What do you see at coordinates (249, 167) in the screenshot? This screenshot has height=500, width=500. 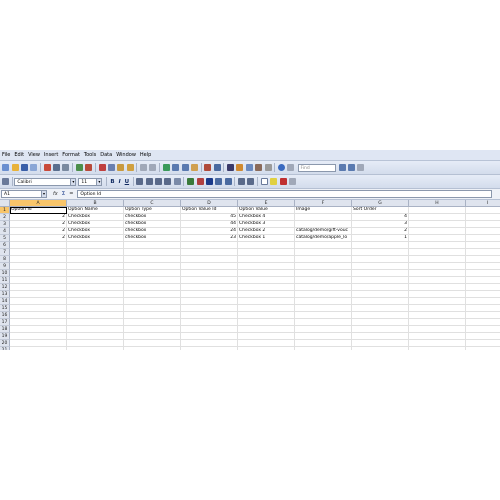 I see `gallery-icon` at bounding box center [249, 167].